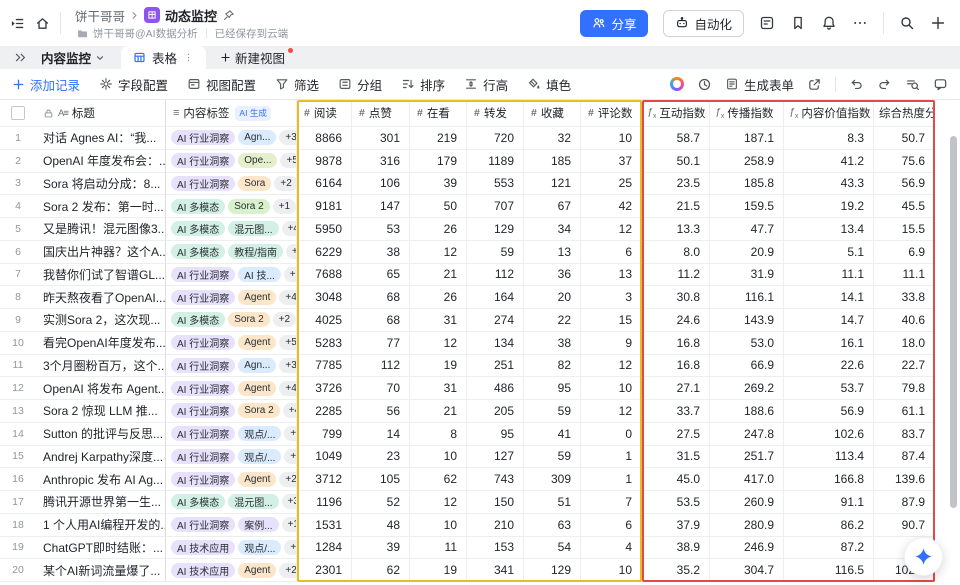 Image resolution: width=960 pixels, height=585 pixels. What do you see at coordinates (231, 479) in the screenshot?
I see `cell-tags: AI 行业洞察 Agent +2` at bounding box center [231, 479].